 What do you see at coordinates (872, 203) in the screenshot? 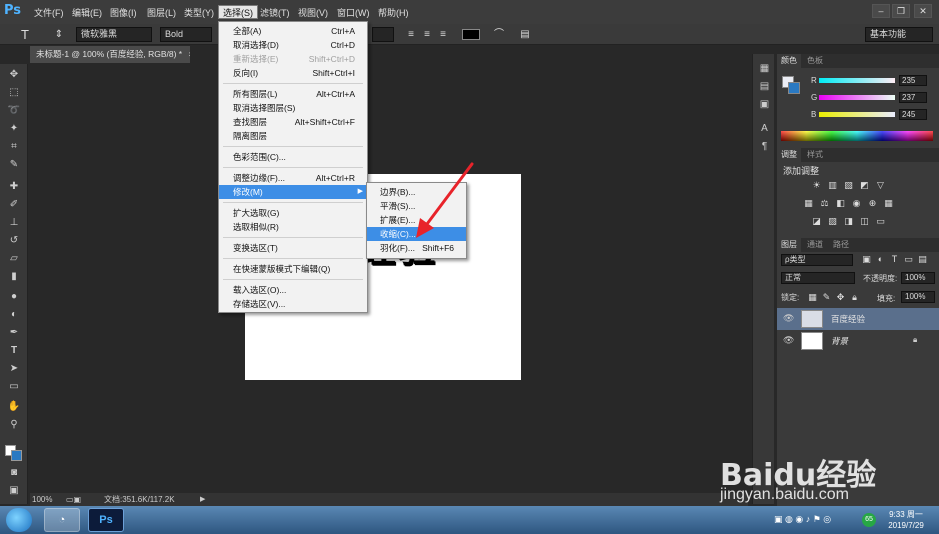
I see `channel-mixer-icon: ⊕` at bounding box center [872, 203].